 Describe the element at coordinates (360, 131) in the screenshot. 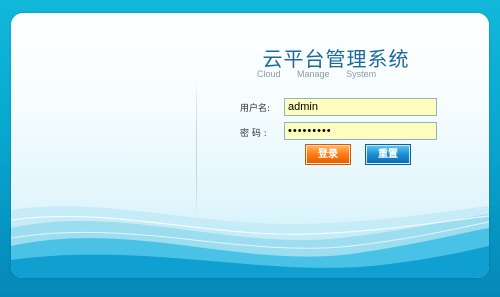

I see `password-field` at that location.